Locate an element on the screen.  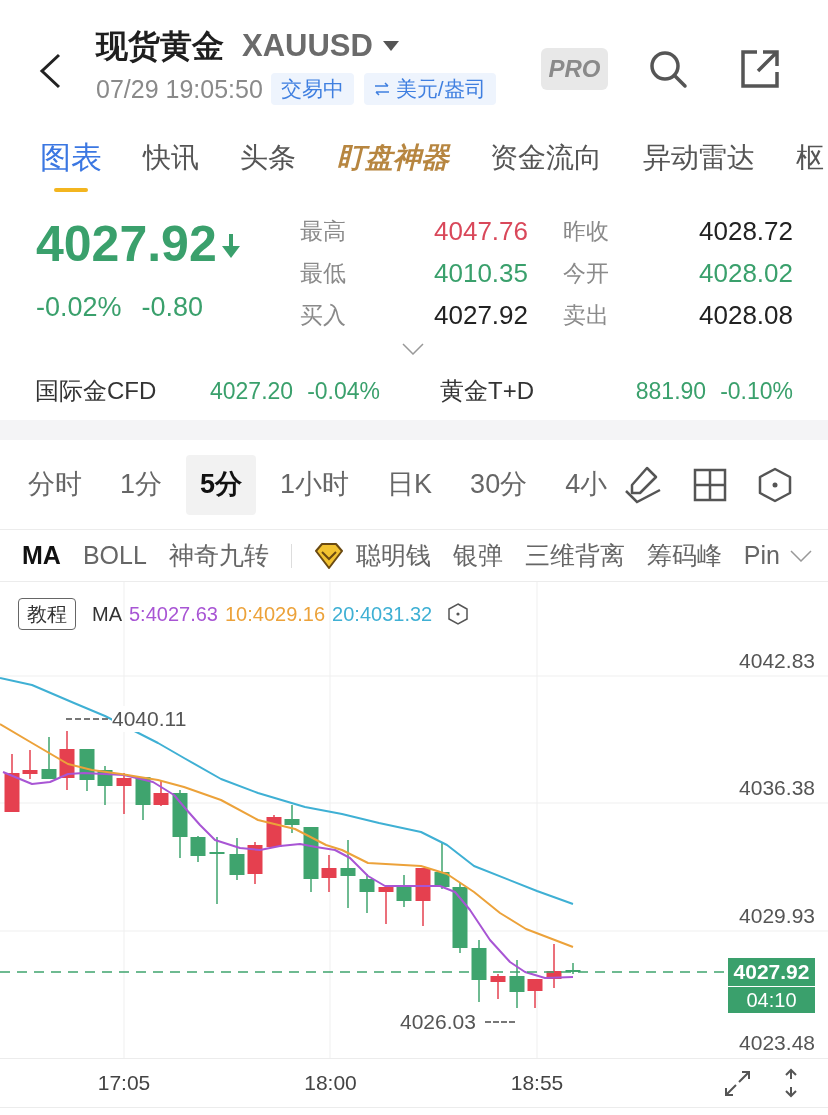
tab: 盯盘神器 is located at coordinates (393, 158).